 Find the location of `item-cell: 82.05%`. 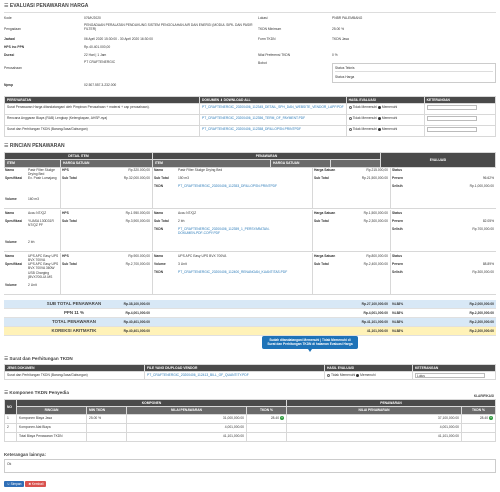

item-cell: 82.05% is located at coordinates (488, 221).